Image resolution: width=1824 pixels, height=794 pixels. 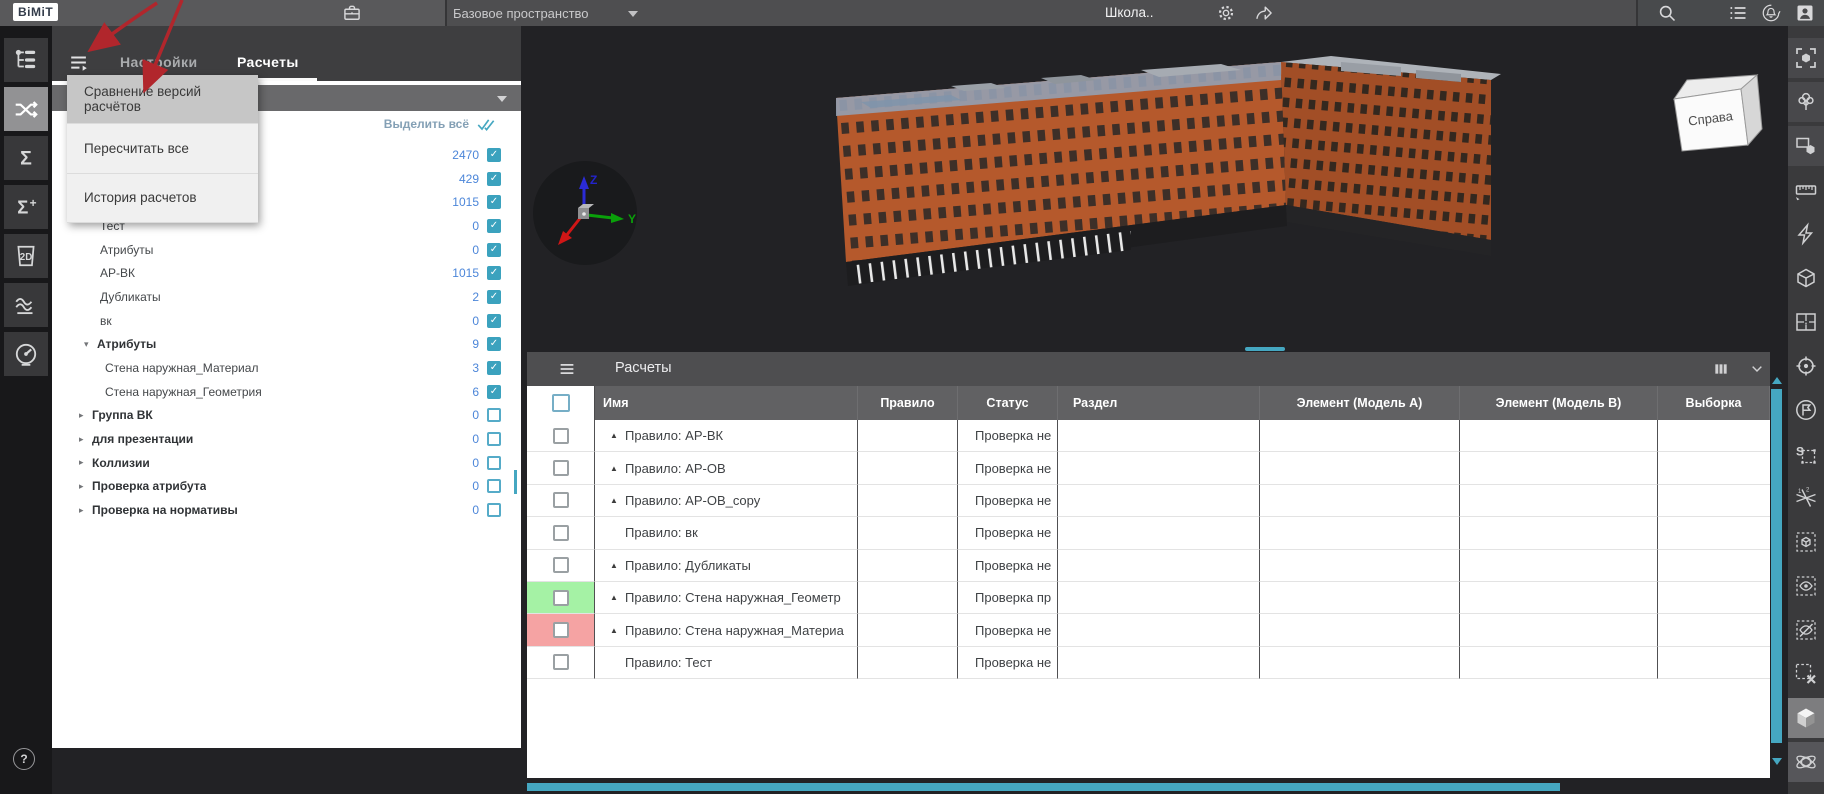 What do you see at coordinates (162, 100) in the screenshot?
I see `menu-item: Сравнение версий расчётов` at bounding box center [162, 100].